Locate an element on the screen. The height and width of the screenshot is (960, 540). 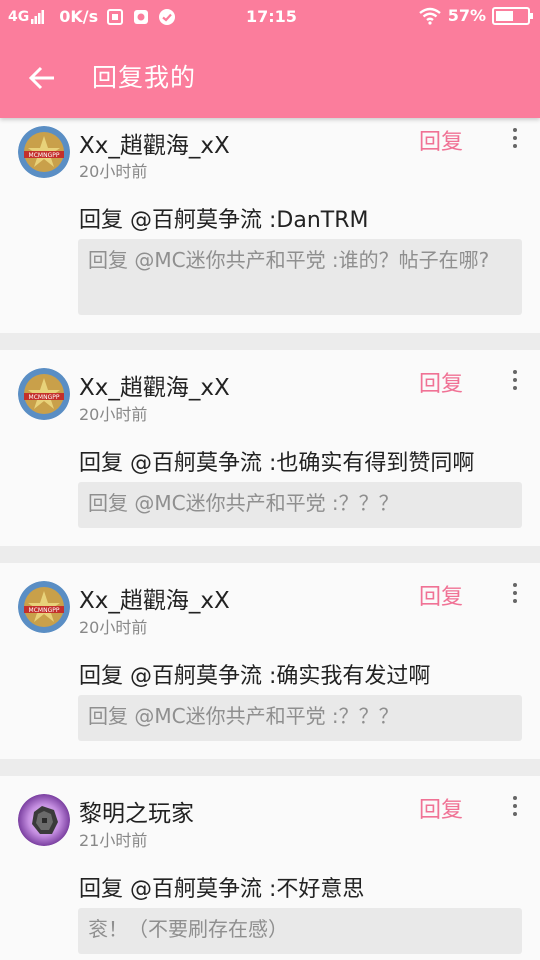
toolbar: 回复我的 is located at coordinates (270, 76).